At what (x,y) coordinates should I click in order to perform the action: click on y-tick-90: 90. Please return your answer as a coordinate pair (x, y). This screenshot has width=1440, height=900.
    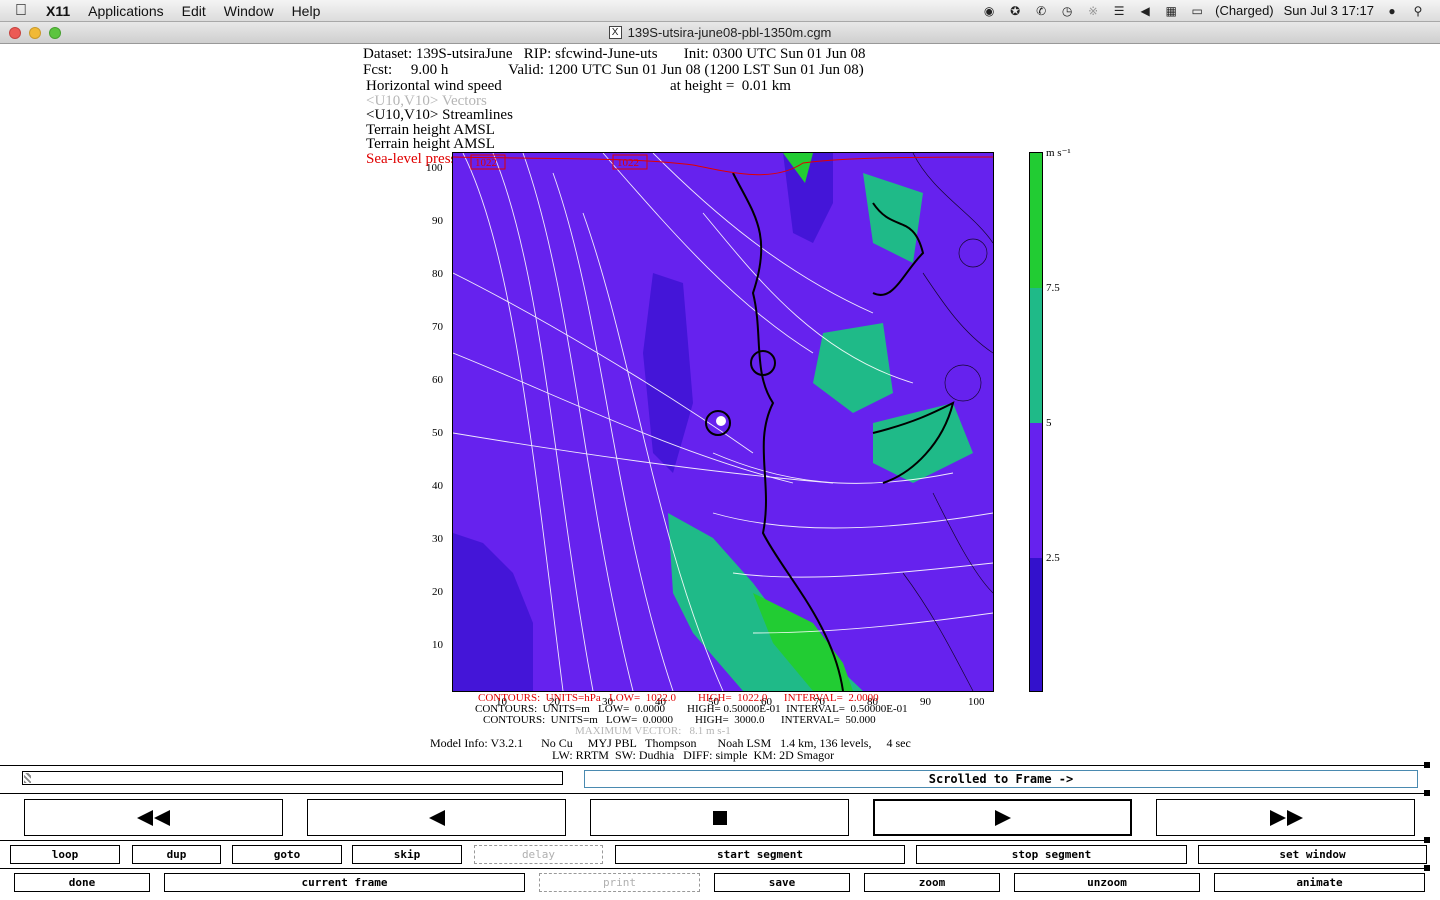
    Looking at the image, I should click on (437, 221).